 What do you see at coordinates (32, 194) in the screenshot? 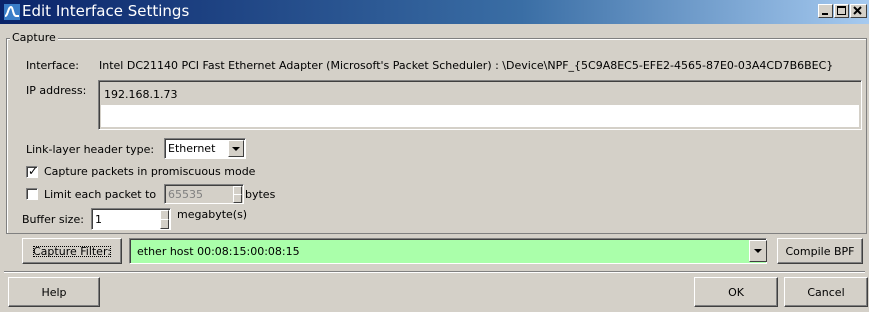
I see `limit-packet-checkbox` at bounding box center [32, 194].